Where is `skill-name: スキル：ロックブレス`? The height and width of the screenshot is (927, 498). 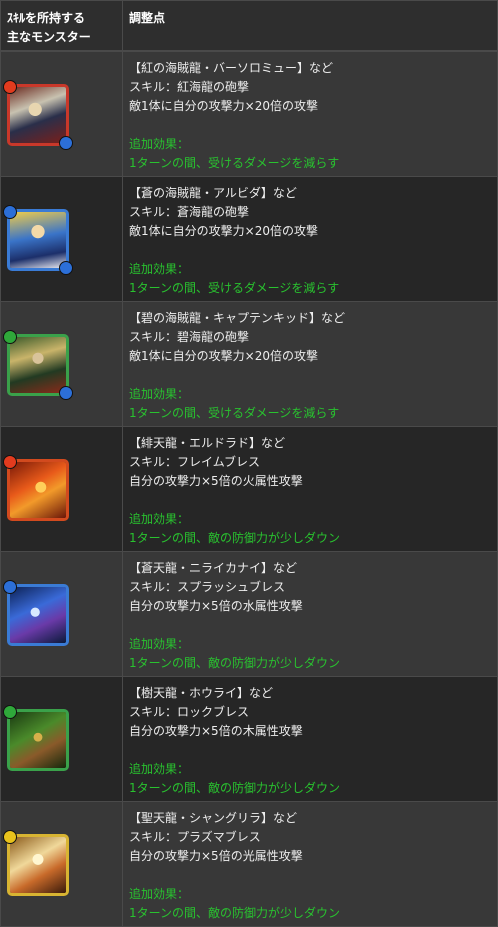
skill-name: スキル：ロックブレス is located at coordinates (189, 712).